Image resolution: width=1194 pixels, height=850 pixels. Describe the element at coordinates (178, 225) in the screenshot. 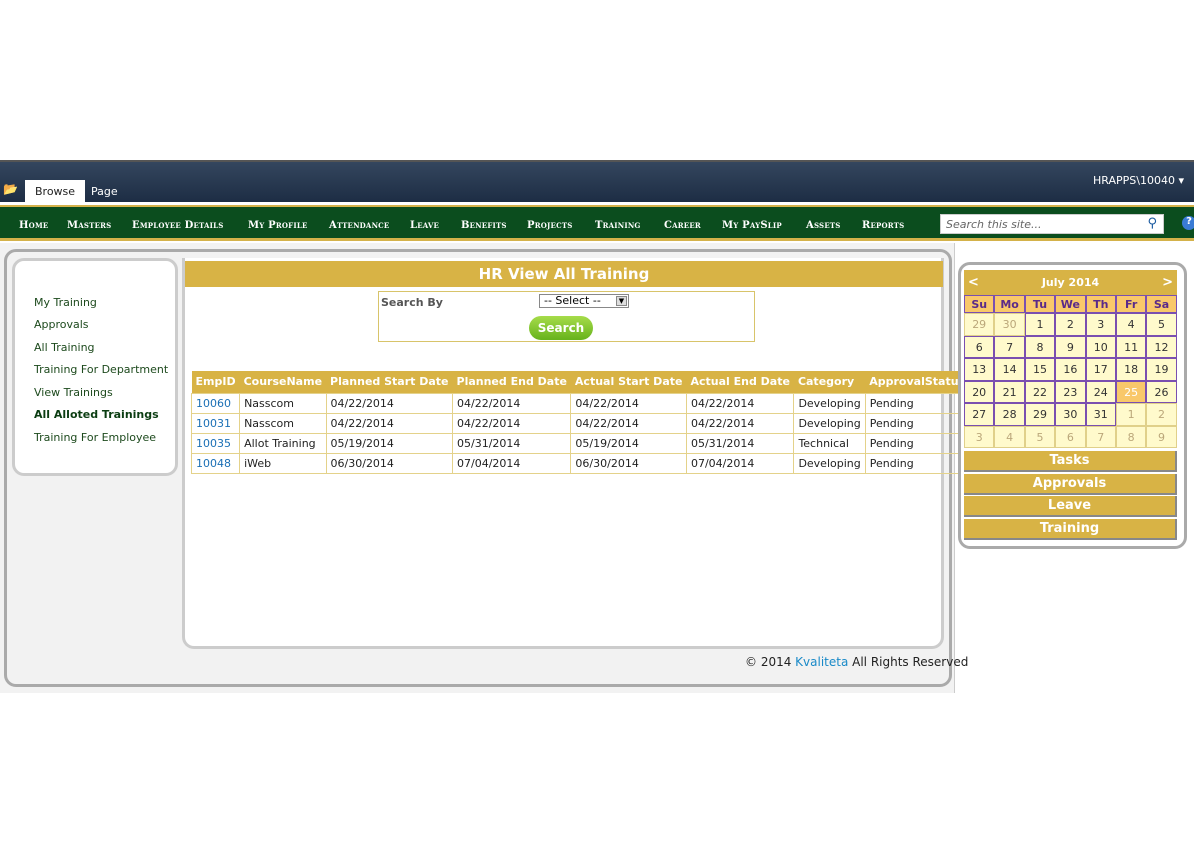

I see `nav-employee-details: Employee Details` at that location.